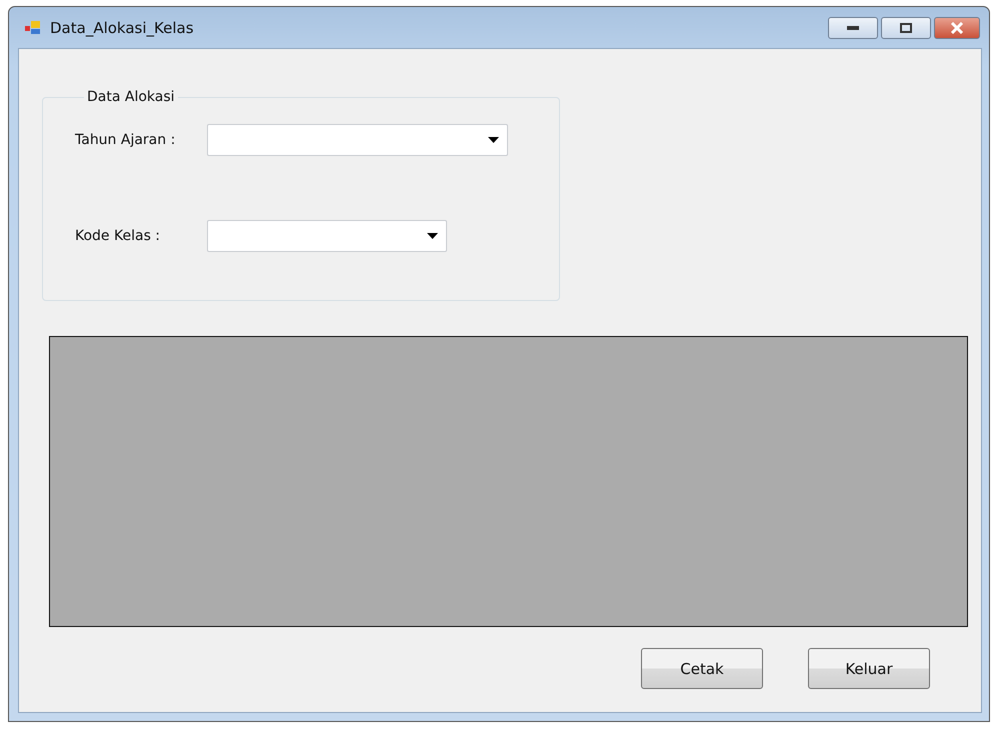 Image resolution: width=992 pixels, height=729 pixels. I want to click on minimize-icon, so click(853, 28).